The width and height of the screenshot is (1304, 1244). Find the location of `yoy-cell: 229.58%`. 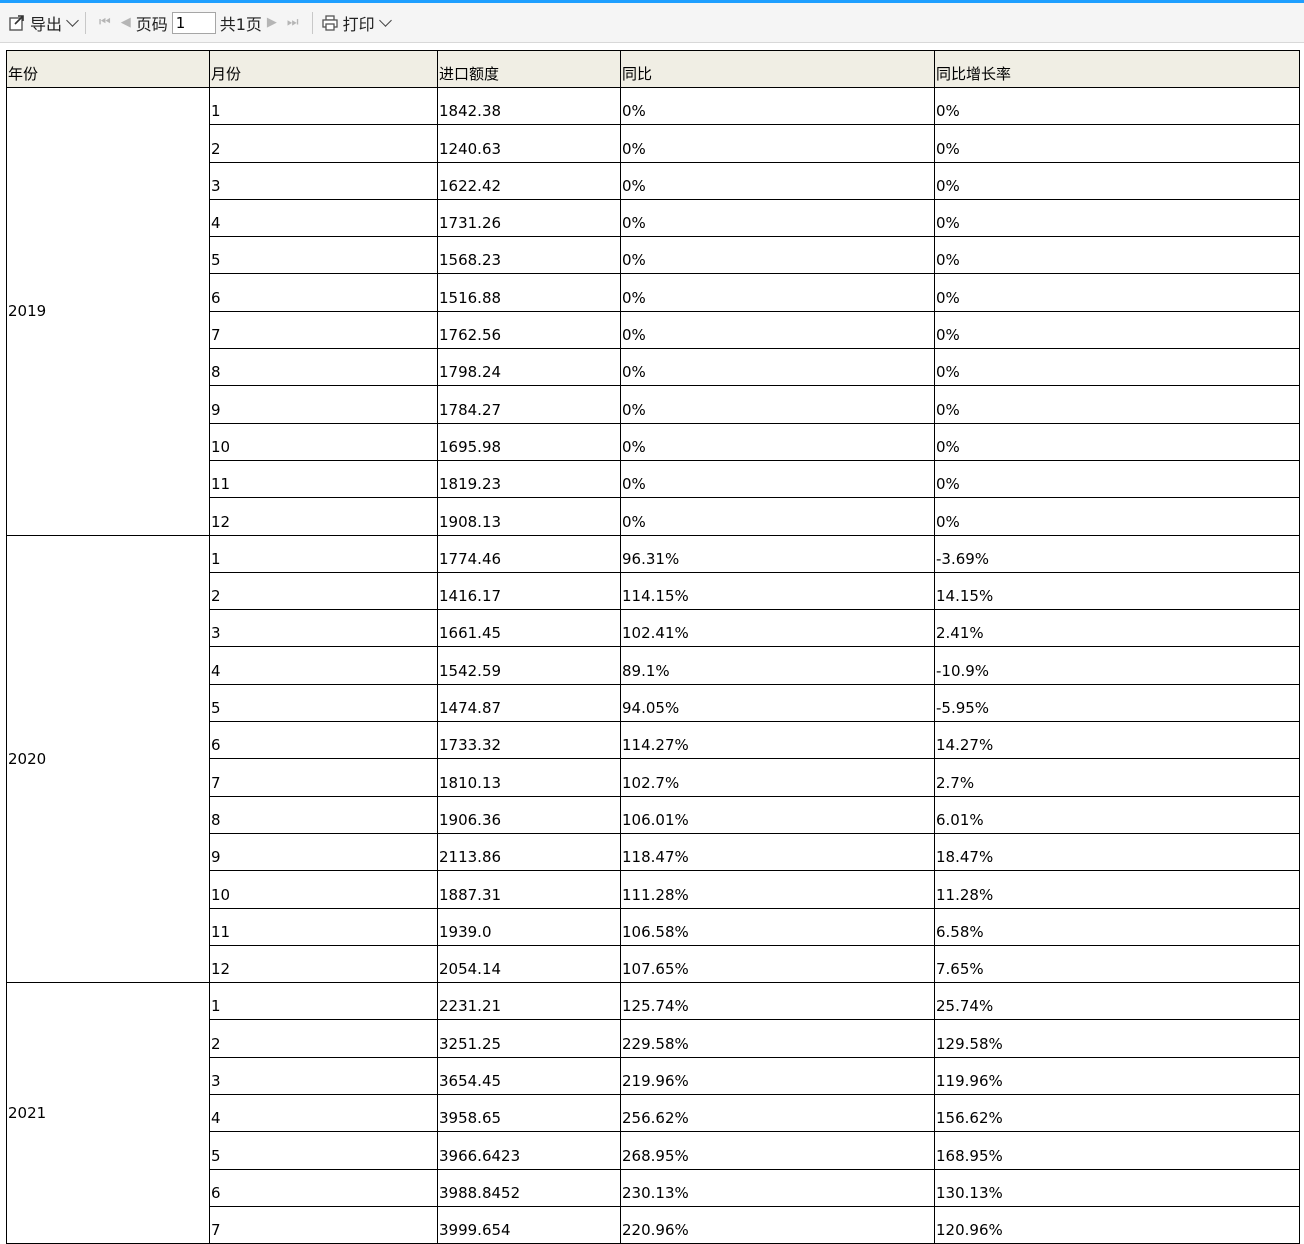

yoy-cell: 229.58% is located at coordinates (777, 1038).